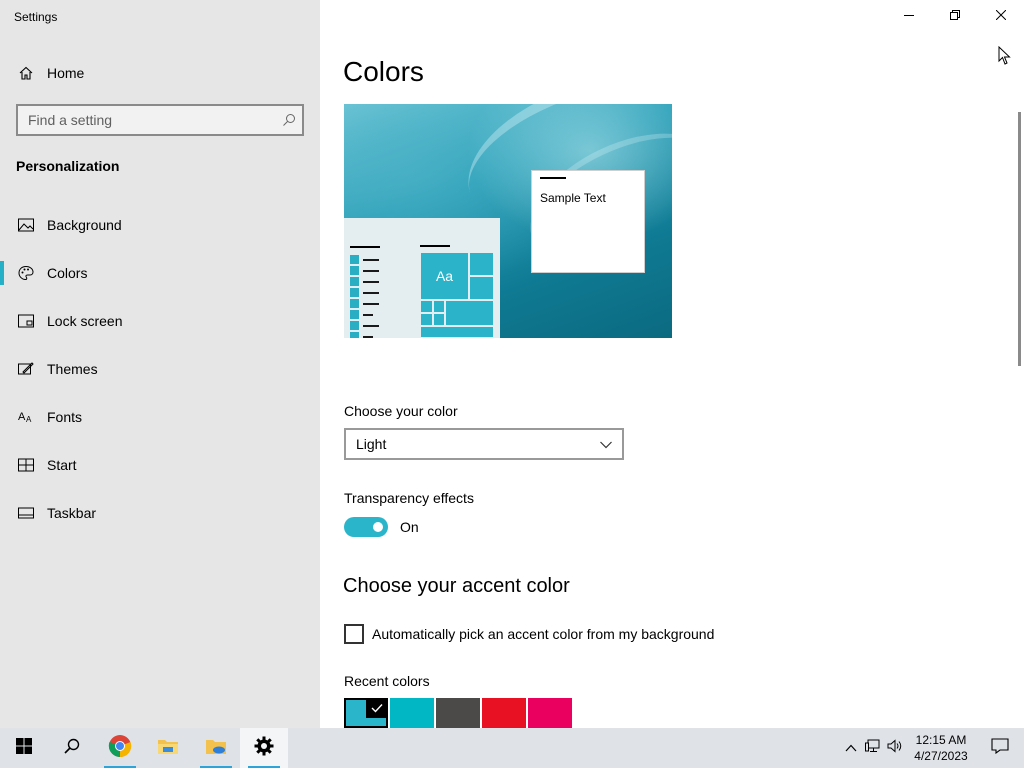 The width and height of the screenshot is (1024, 768). I want to click on restore-button, so click(955, 16).